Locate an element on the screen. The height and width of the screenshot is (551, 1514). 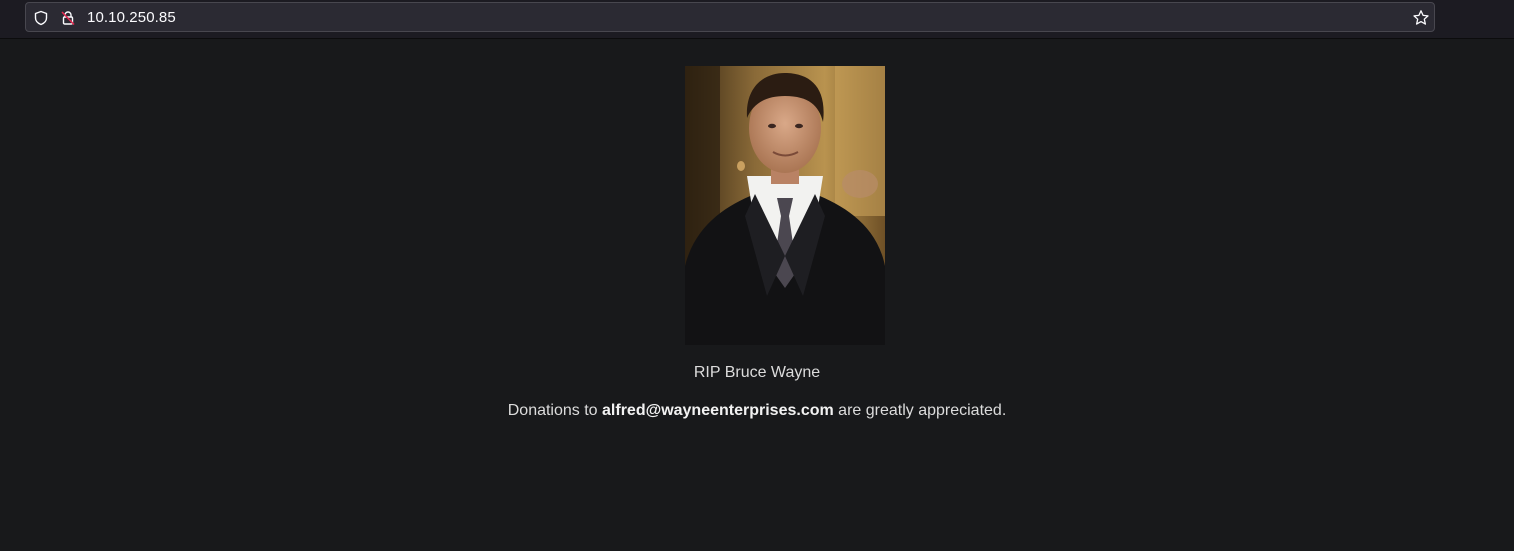
shield-icon is located at coordinates (41, 18).